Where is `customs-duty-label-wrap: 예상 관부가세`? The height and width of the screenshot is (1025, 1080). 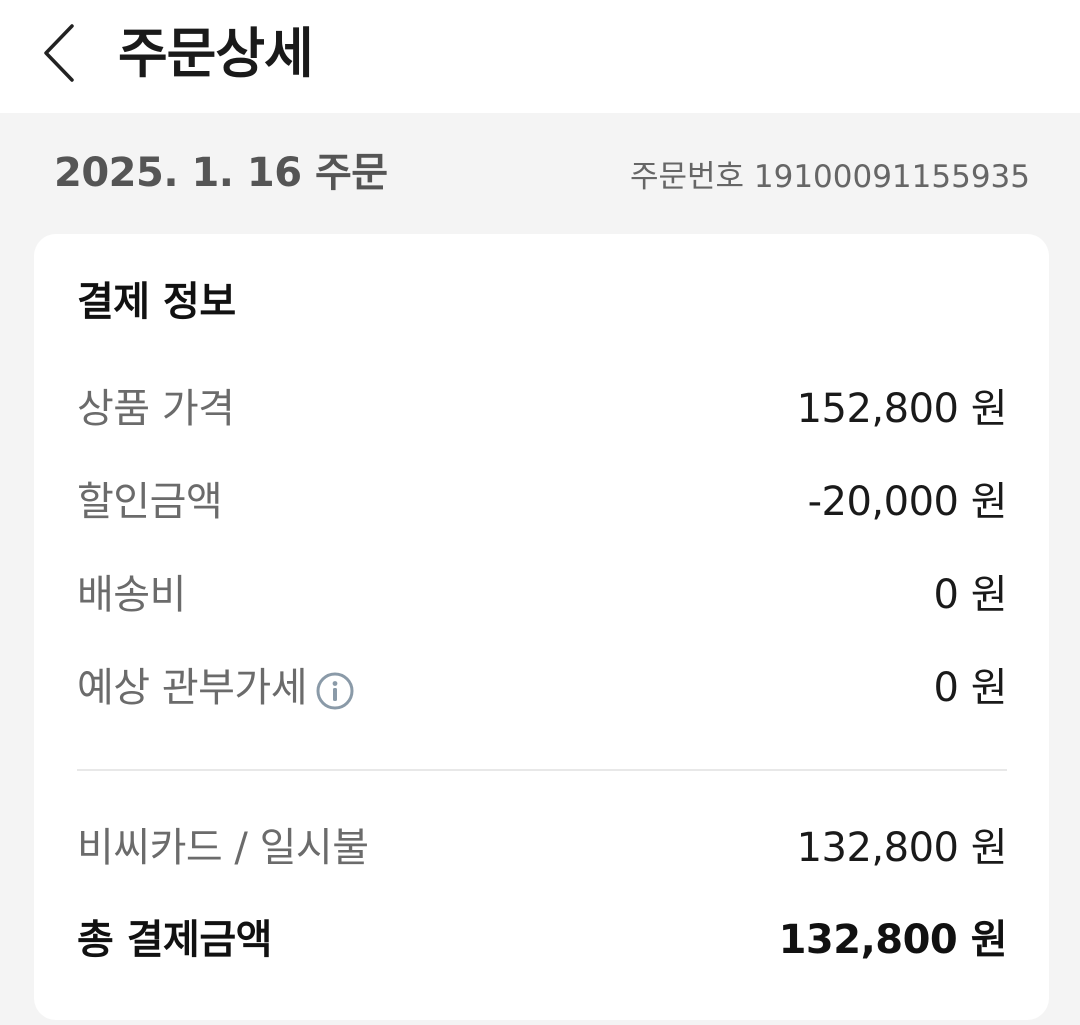
customs-duty-label-wrap: 예상 관부가세 is located at coordinates (216, 688).